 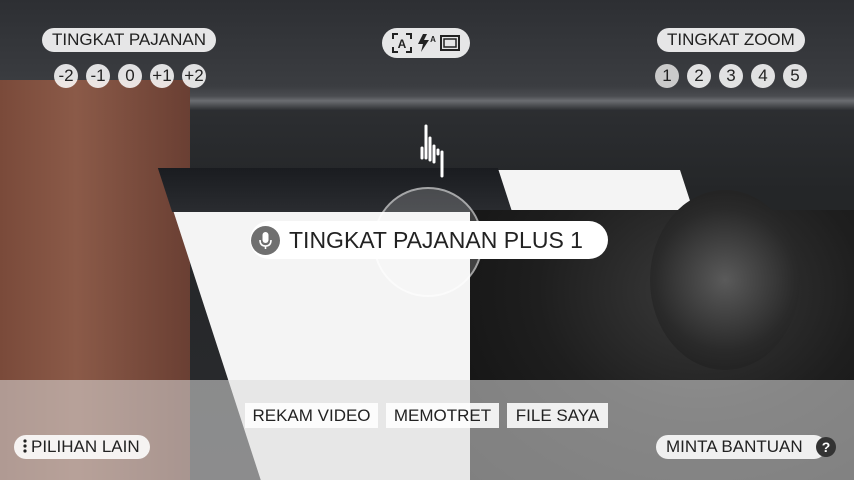 What do you see at coordinates (734, 446) in the screenshot?
I see `help-label: MINTA BANTUAN` at bounding box center [734, 446].